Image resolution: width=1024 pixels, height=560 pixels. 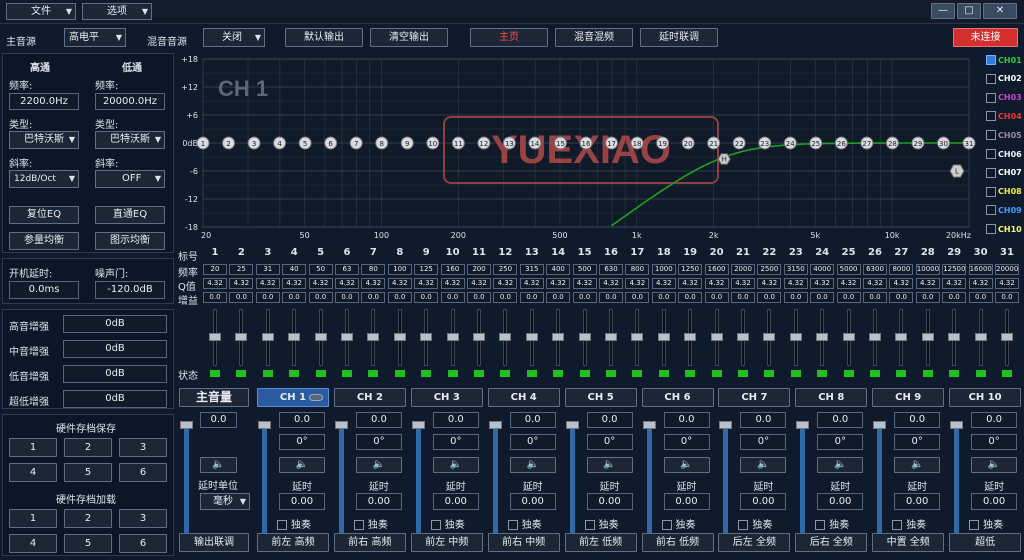 What do you see at coordinates (739, 143) in the screenshot?
I see `band-marker: 22` at bounding box center [739, 143].